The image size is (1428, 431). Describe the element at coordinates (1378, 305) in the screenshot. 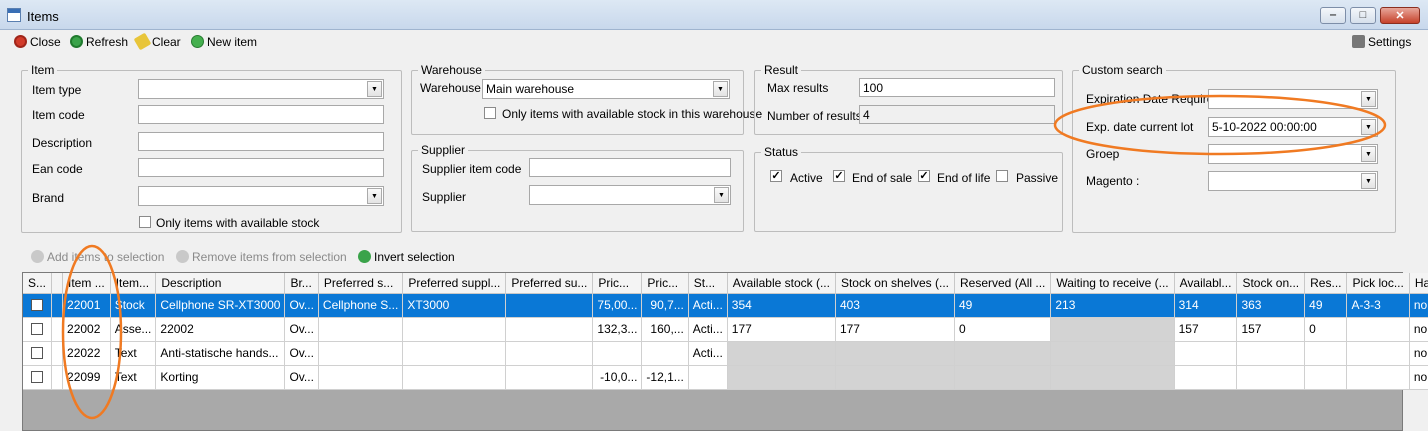

I see `grid-cell: A-3-3` at that location.